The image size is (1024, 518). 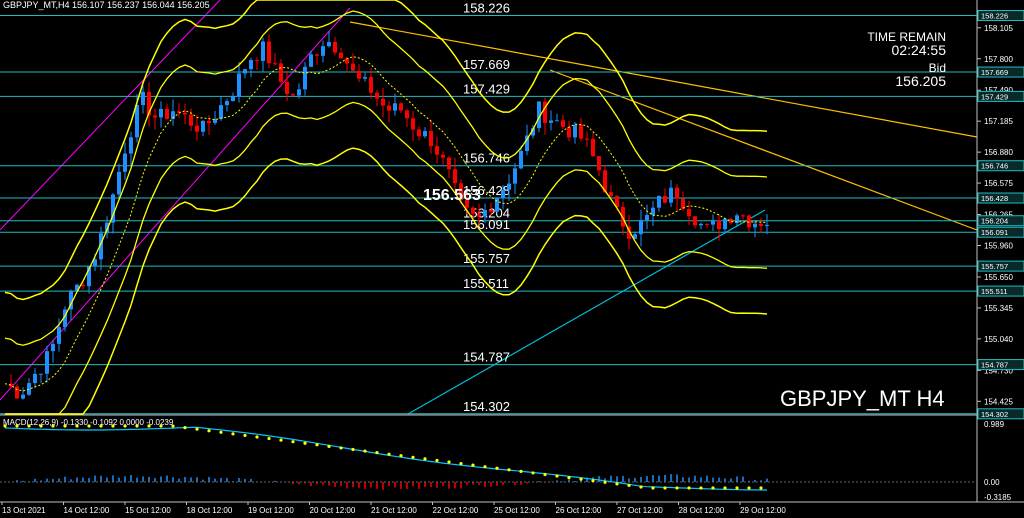 What do you see at coordinates (333, 510) in the screenshot?
I see `time-axis-label: 20 Oct 12:00` at bounding box center [333, 510].